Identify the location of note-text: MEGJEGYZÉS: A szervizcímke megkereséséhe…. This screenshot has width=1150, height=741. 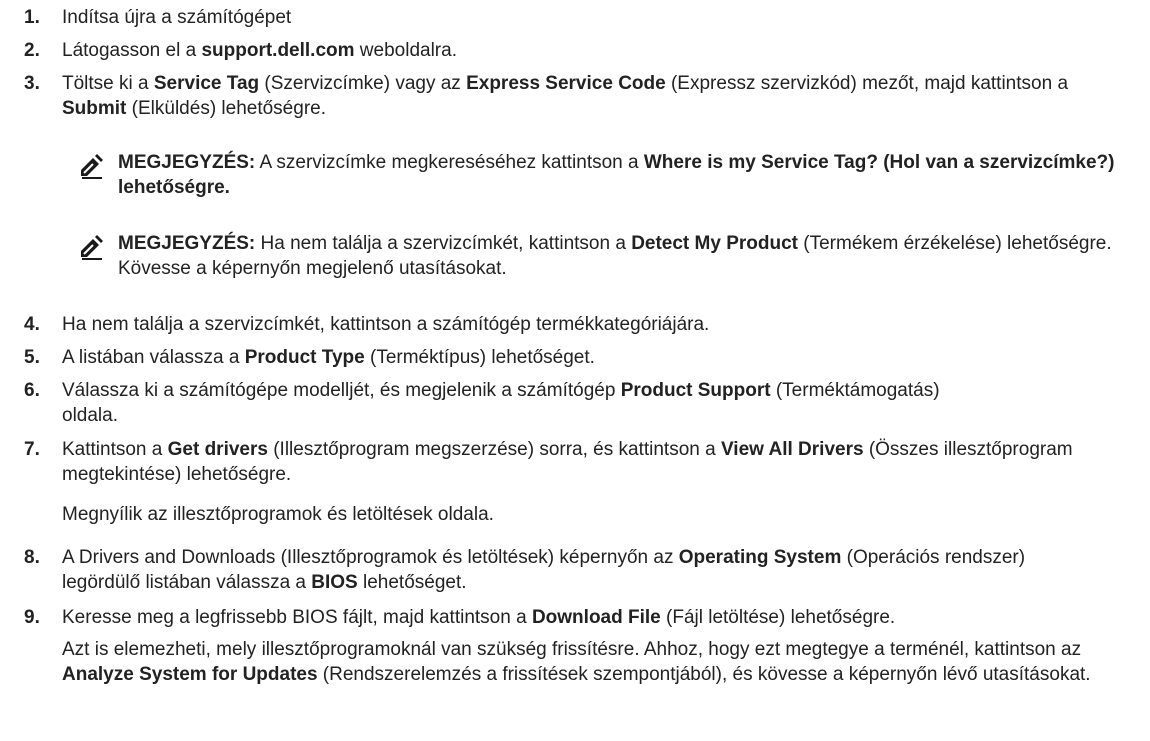
(628, 175).